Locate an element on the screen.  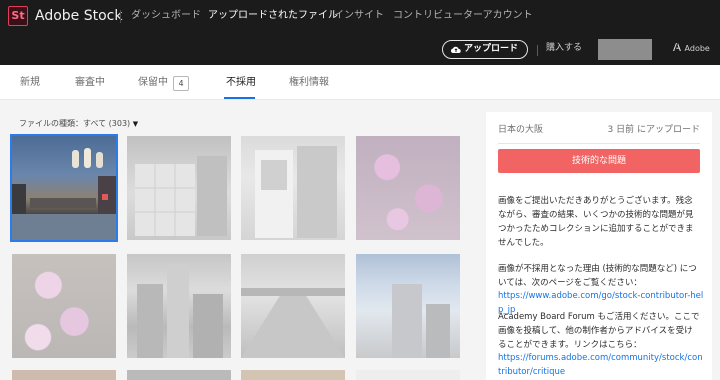
thumbnail-dotonbori-canal is located at coordinates (64, 188).